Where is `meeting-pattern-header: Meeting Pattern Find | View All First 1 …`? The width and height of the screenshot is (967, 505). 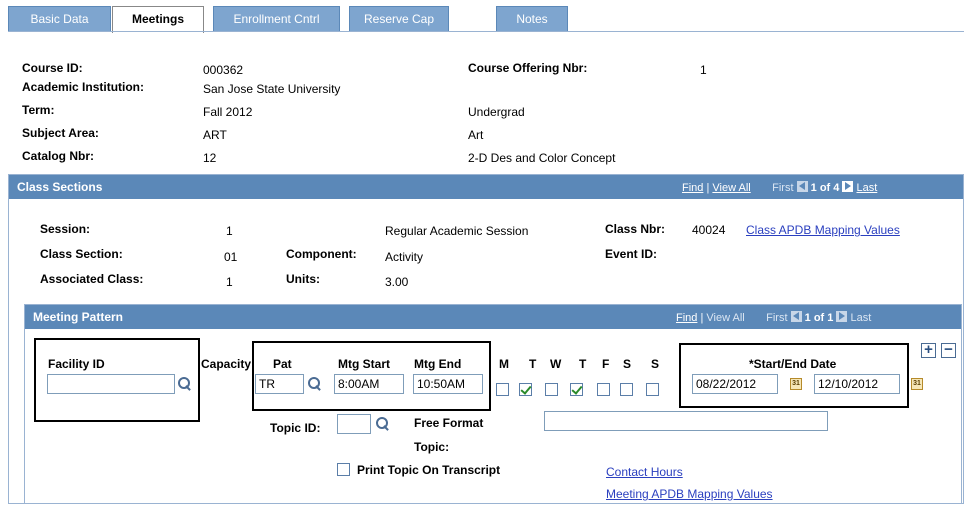 meeting-pattern-header: Meeting Pattern Find | View All First 1 … is located at coordinates (493, 317).